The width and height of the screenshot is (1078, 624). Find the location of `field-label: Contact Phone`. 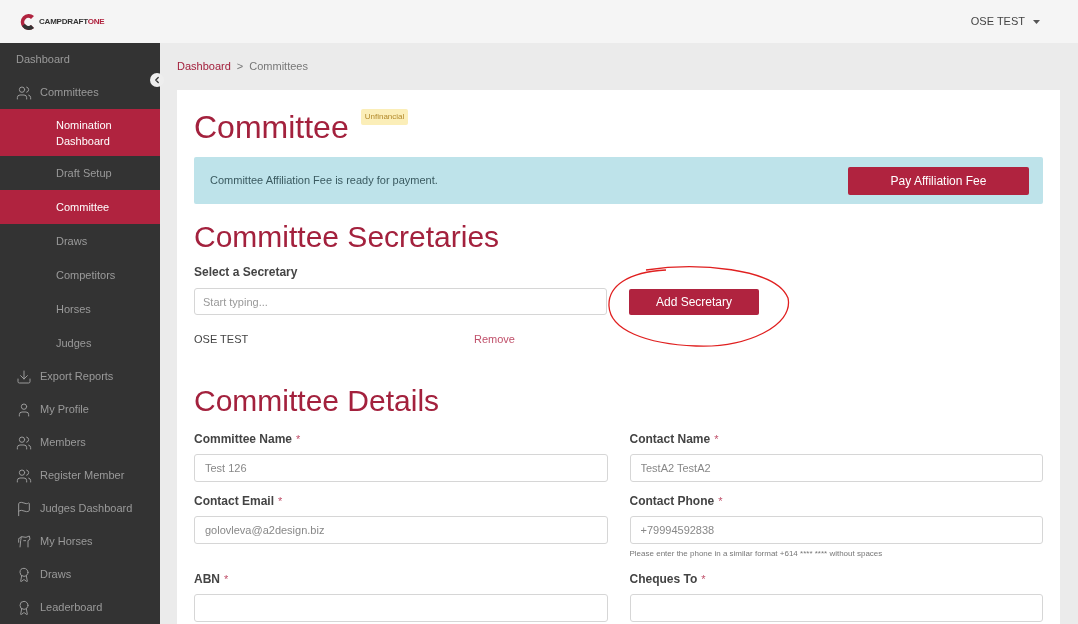

field-label: Contact Phone is located at coordinates (672, 501).